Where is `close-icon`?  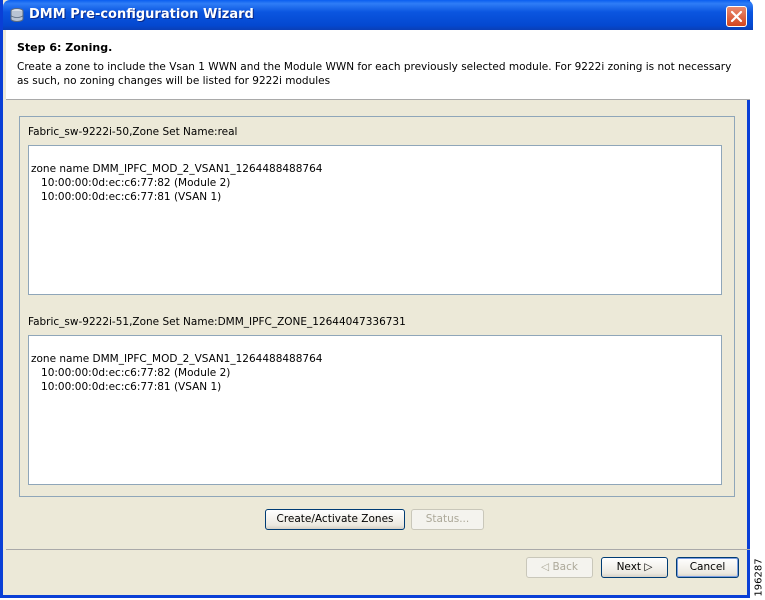
close-icon is located at coordinates (736, 16).